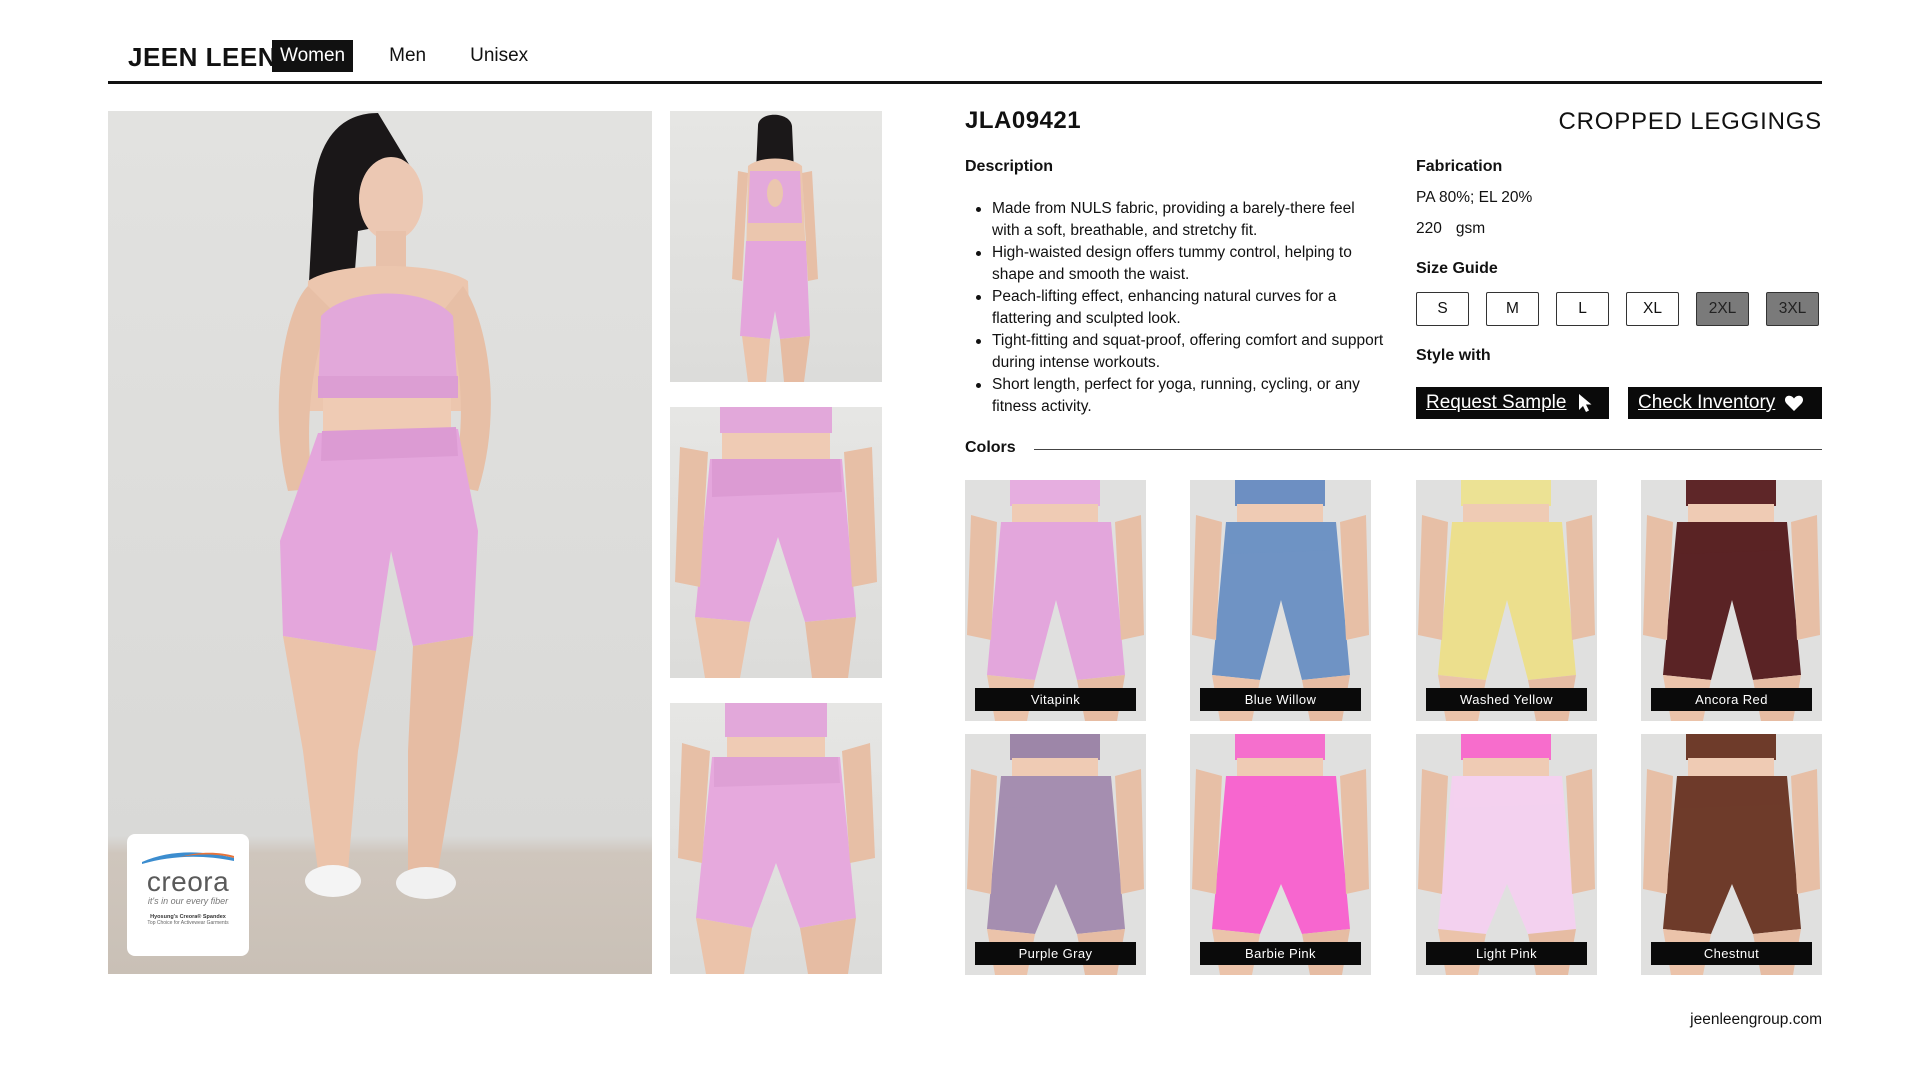 The height and width of the screenshot is (1080, 1920). I want to click on fabric-weight: 220 gsm, so click(1457, 229).